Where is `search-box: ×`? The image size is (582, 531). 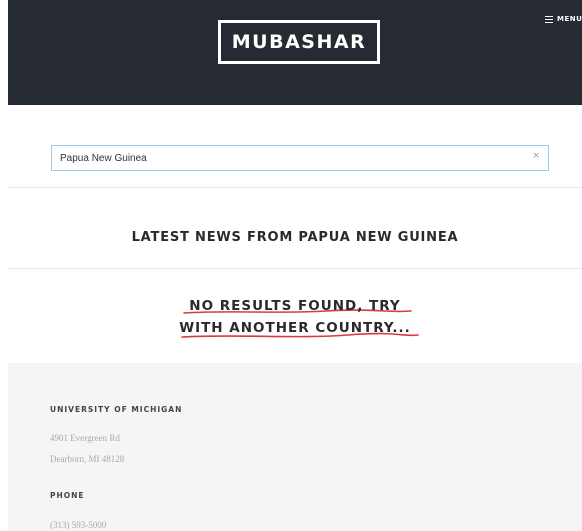 search-box: × is located at coordinates (300, 158).